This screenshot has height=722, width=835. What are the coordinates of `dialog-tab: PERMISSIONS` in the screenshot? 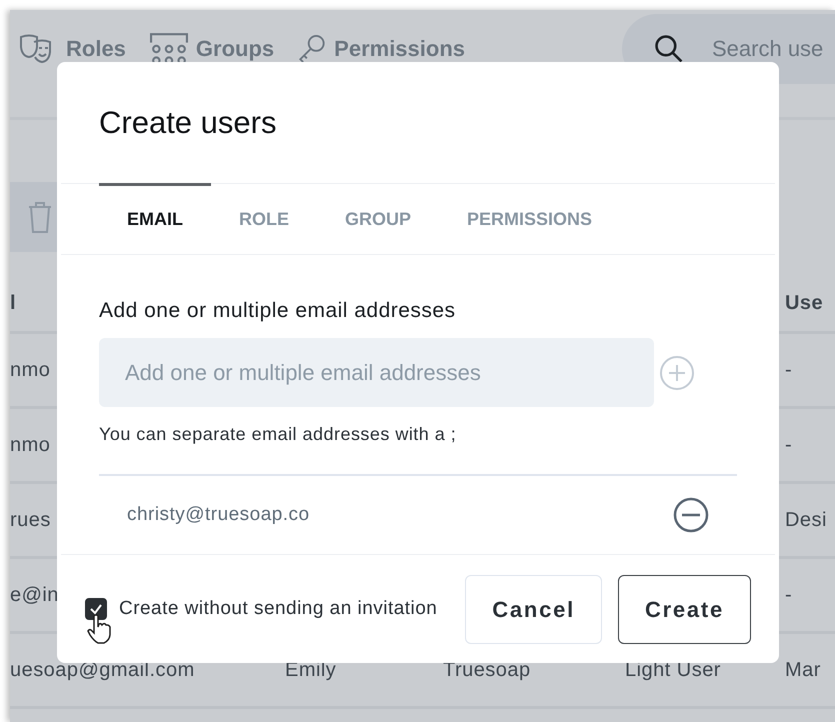 It's located at (529, 218).